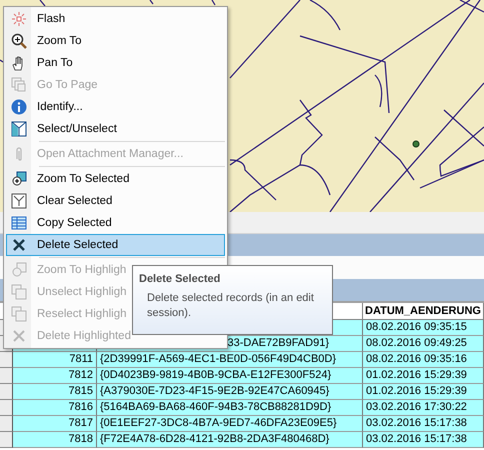  I want to click on table-cell: {2D39991F-A569-4EC1-BE0D-056F49D4CB0D}, so click(230, 360).